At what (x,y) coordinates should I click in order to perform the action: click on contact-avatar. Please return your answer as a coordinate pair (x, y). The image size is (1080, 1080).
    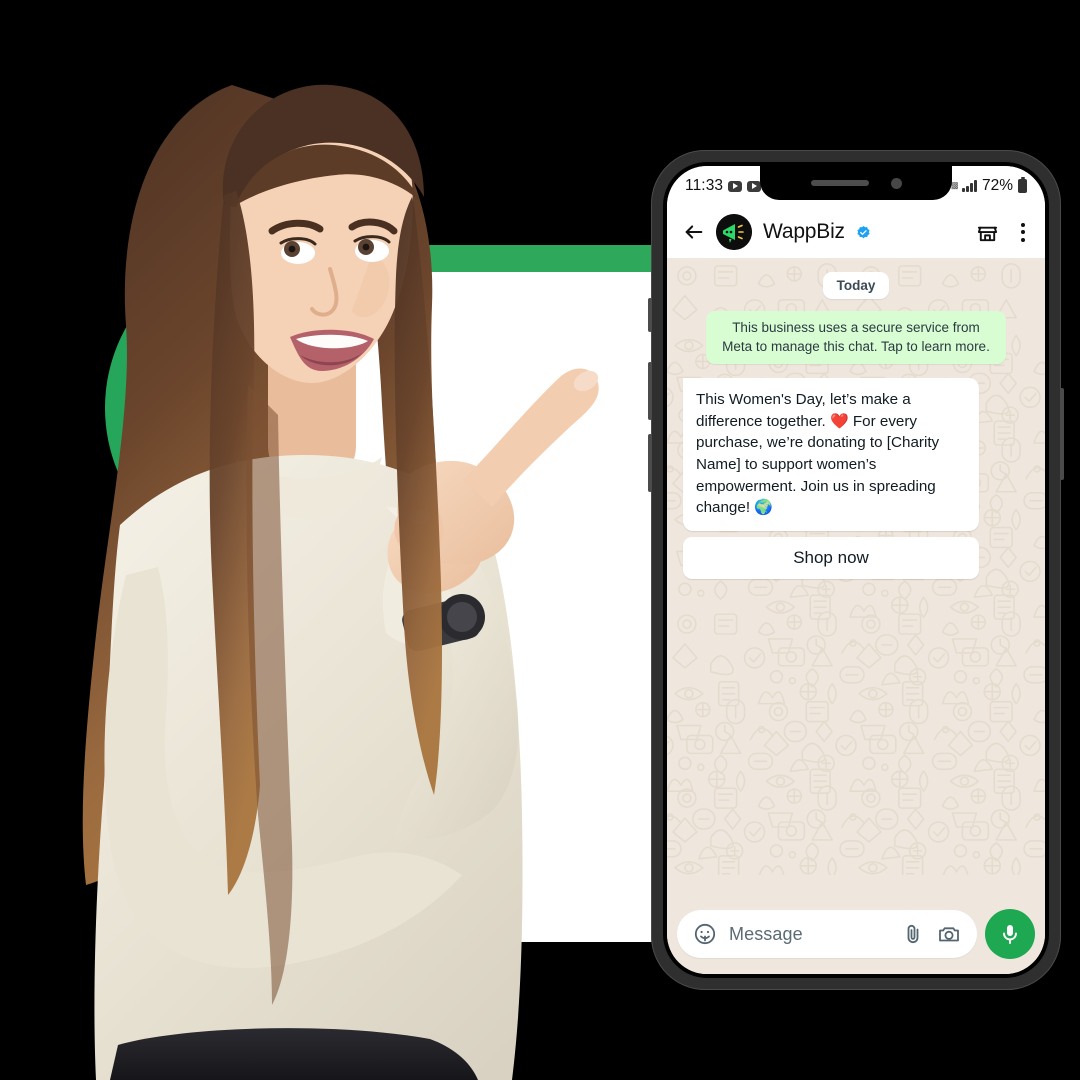
    Looking at the image, I should click on (734, 232).